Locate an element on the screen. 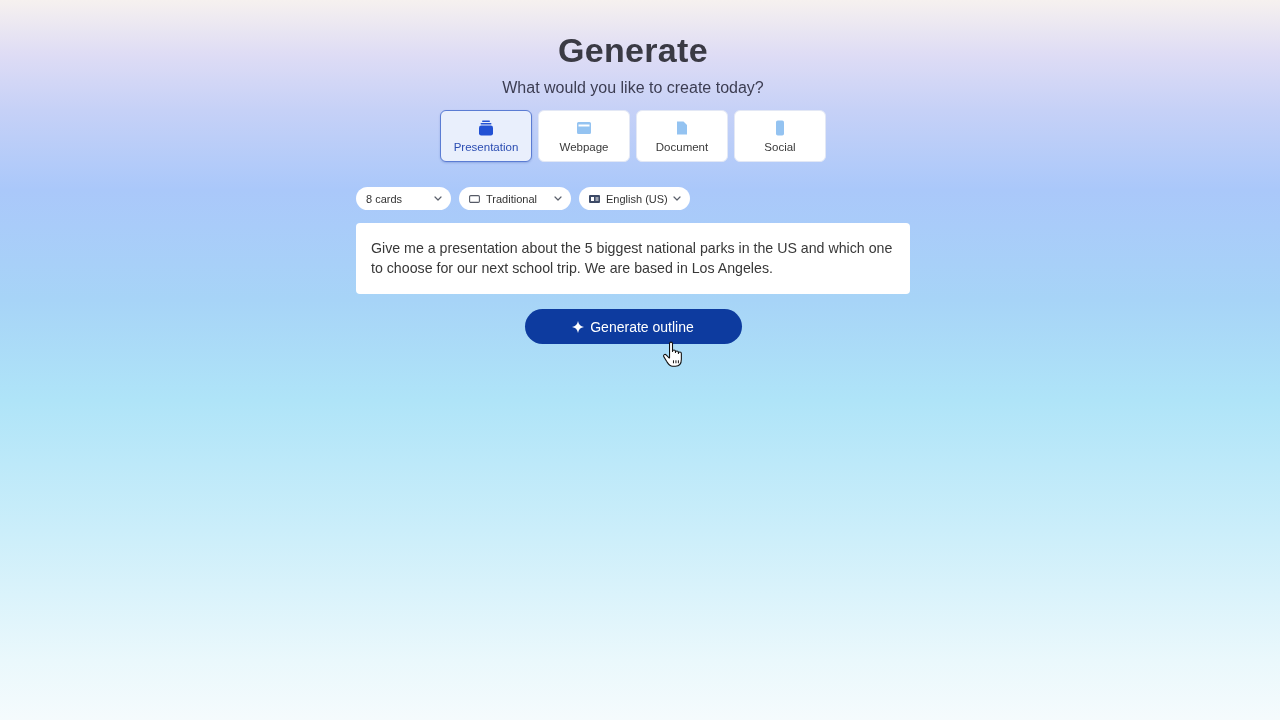  content-type-tab: Webpage is located at coordinates (584, 136).